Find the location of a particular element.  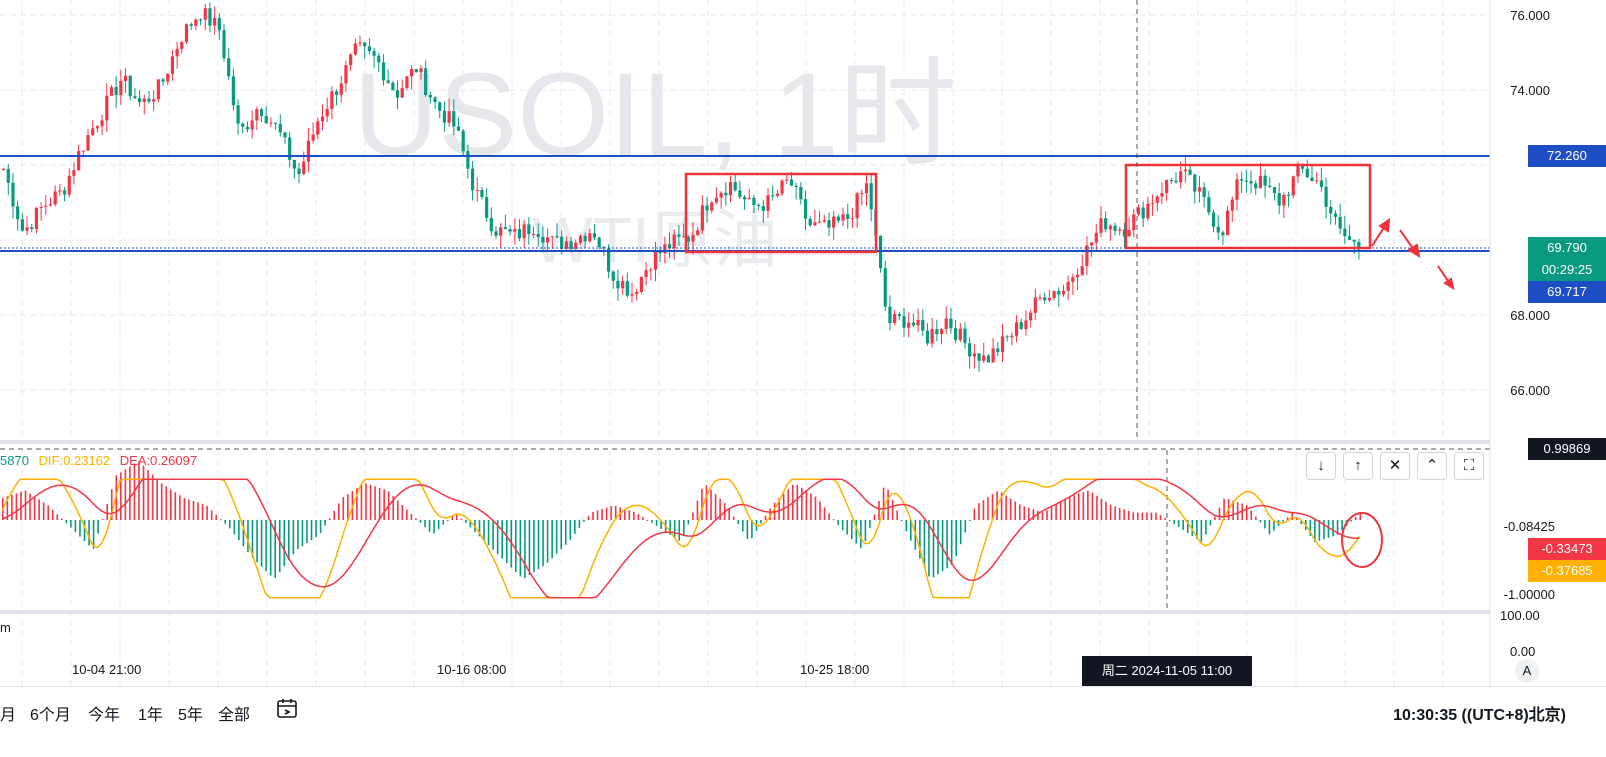

period-button-month: 月 is located at coordinates (8, 713).